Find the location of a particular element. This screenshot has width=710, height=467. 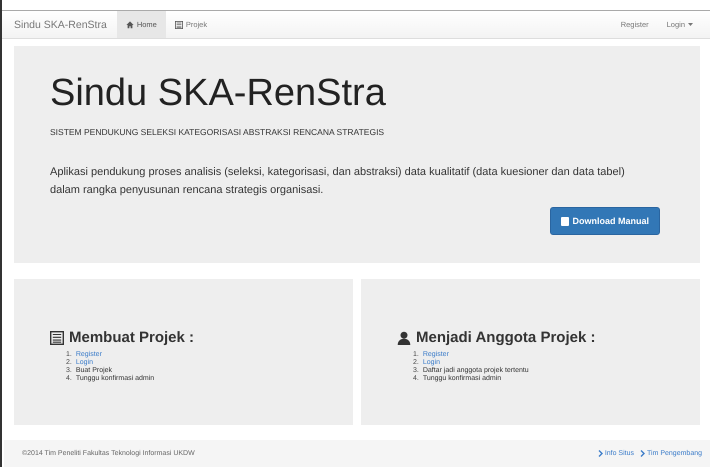

hero-title: Sindu SKA-RenStra is located at coordinates (218, 93).